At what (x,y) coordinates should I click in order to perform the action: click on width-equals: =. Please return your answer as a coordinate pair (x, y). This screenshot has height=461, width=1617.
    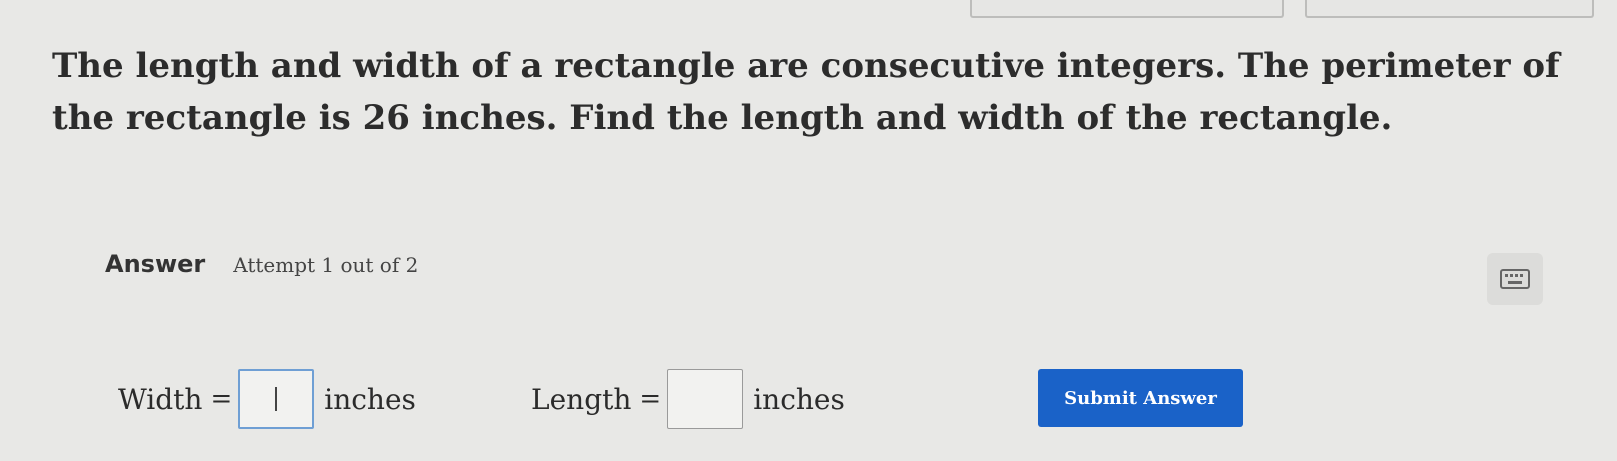
    Looking at the image, I should click on (221, 399).